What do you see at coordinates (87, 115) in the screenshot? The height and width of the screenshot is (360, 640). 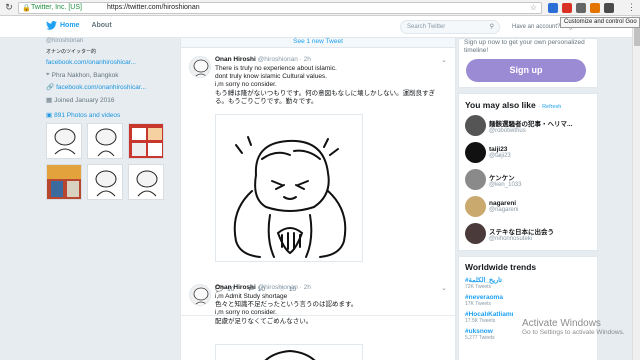 I see `photos-text: 891 Photos and videos` at bounding box center [87, 115].